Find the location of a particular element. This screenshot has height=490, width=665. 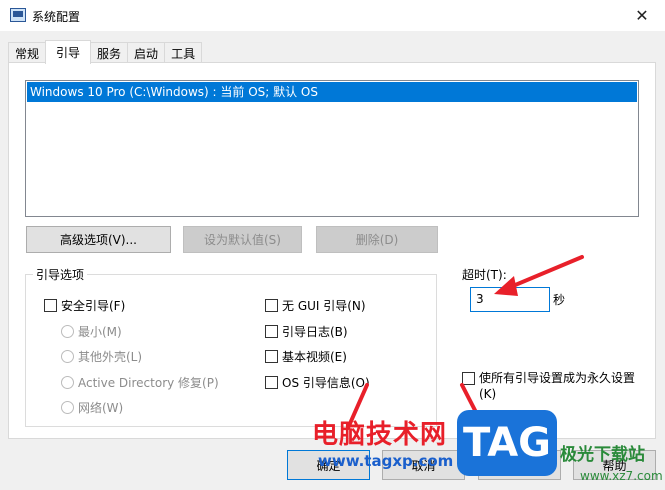

minimal-radio: 最小(M) is located at coordinates (91, 331).